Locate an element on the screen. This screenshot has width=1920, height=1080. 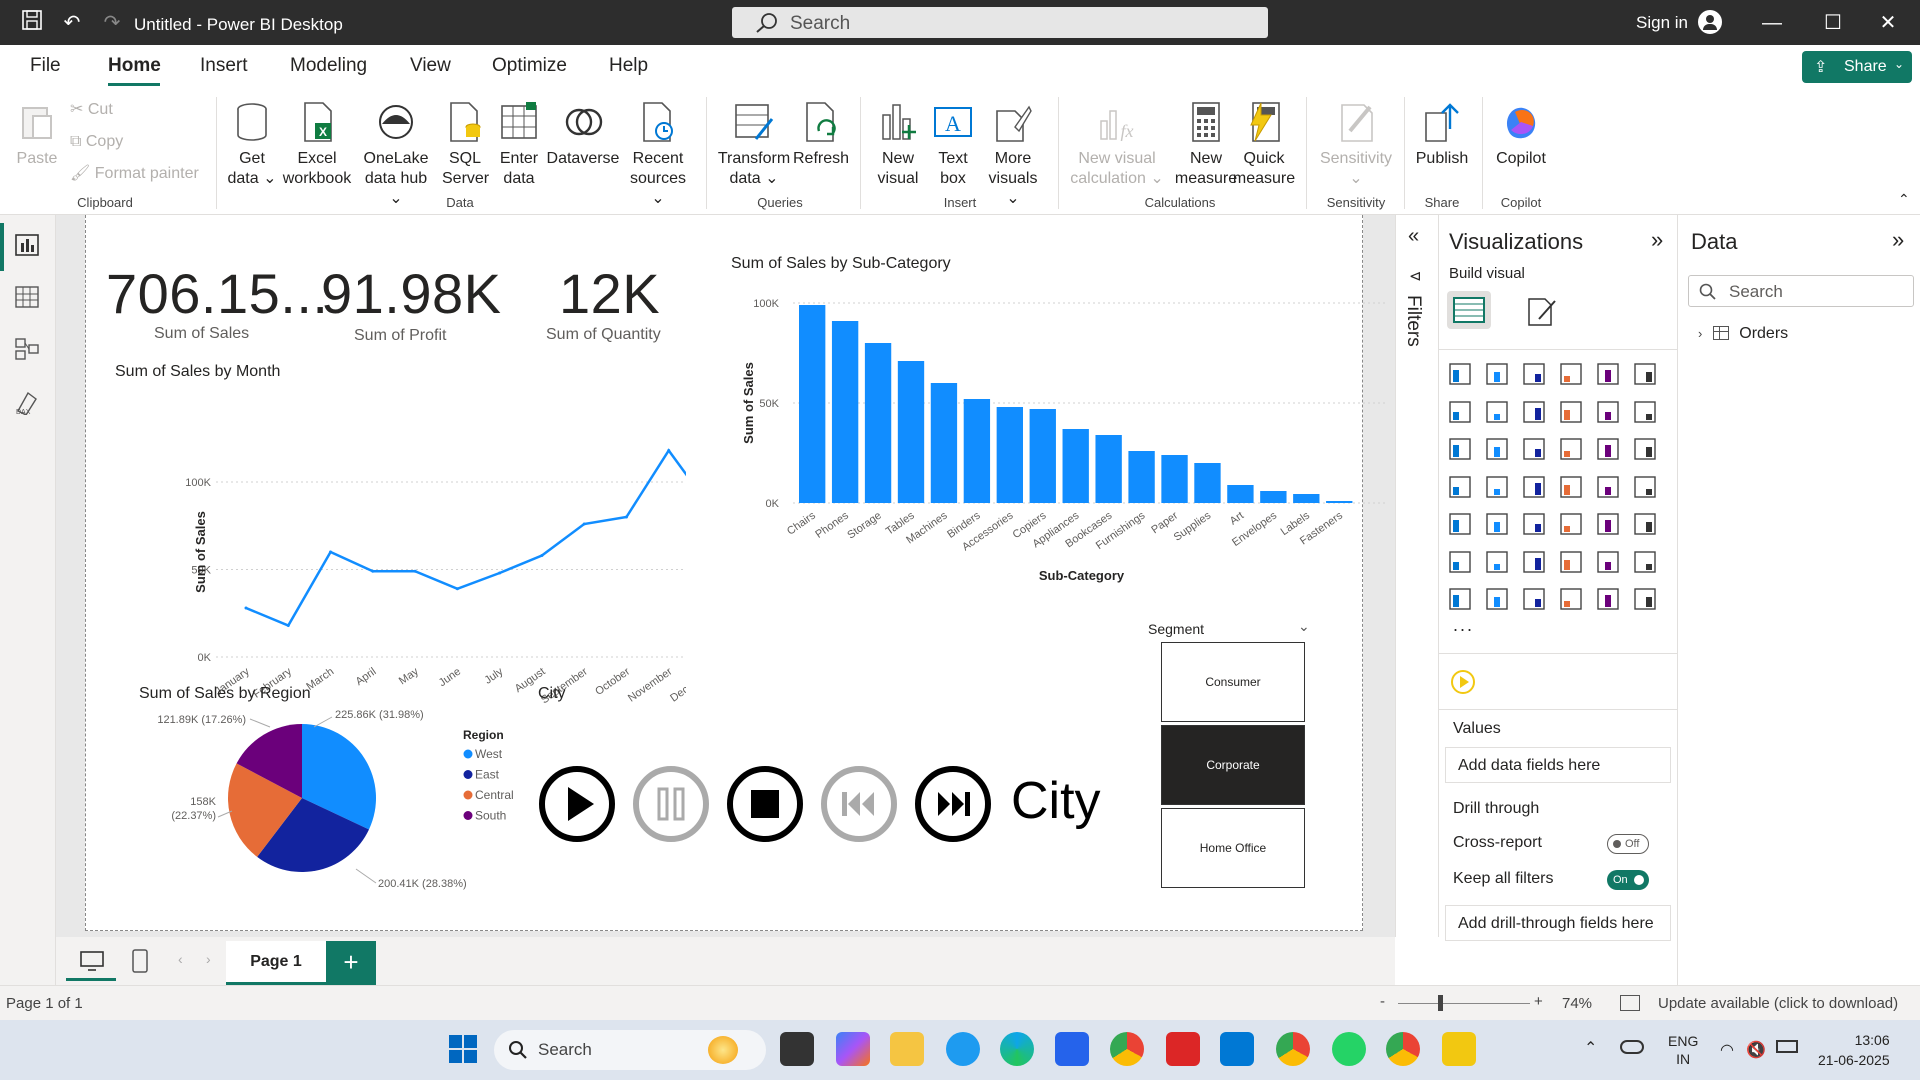
maximize-icon: ☐ is located at coordinates (1833, 23).